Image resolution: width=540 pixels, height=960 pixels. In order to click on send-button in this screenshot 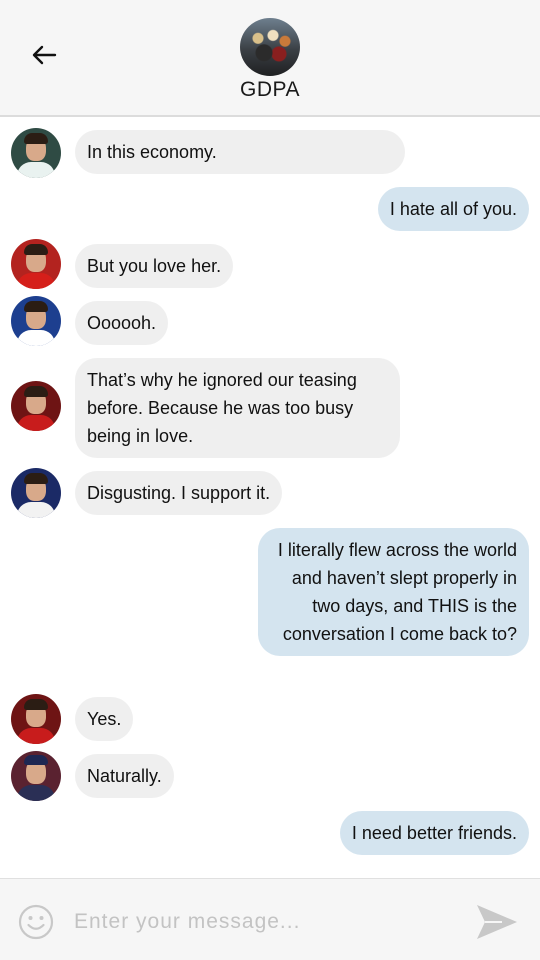, I will do `click(497, 922)`.